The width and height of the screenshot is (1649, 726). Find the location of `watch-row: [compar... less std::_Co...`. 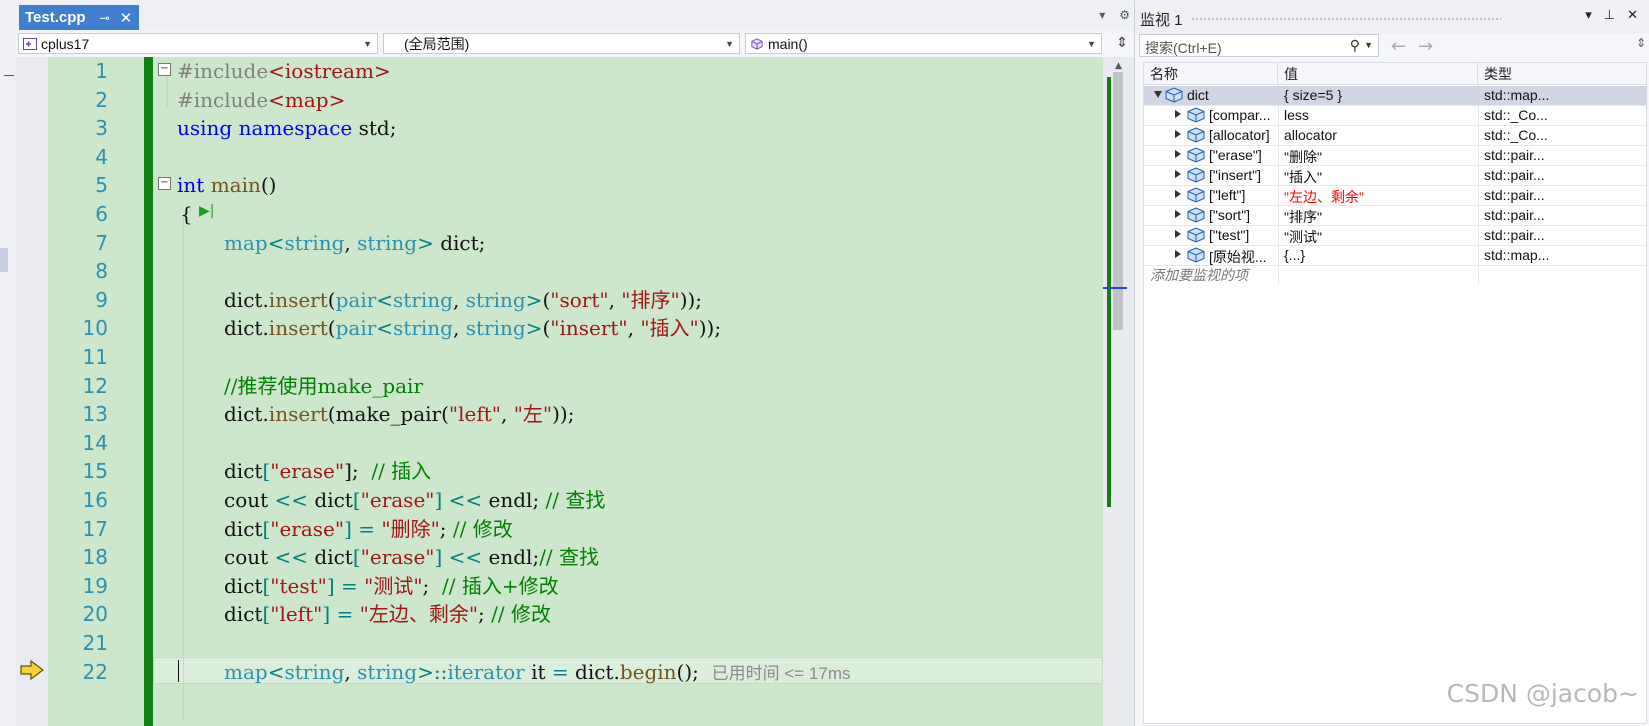

watch-row: [compar... less std::_Co... is located at coordinates (1395, 116).